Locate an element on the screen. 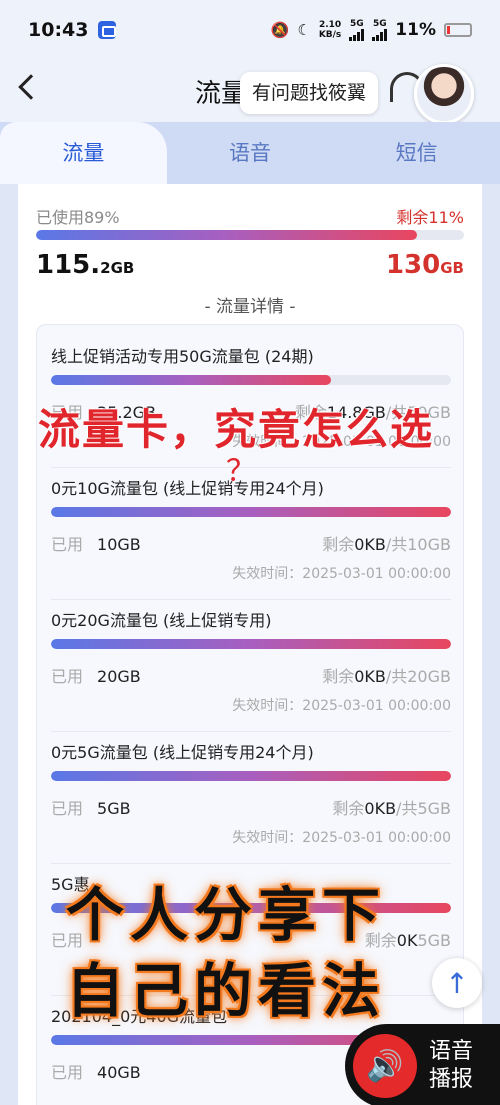 This screenshot has height=1105, width=500. total-usage-fill is located at coordinates (226, 235).